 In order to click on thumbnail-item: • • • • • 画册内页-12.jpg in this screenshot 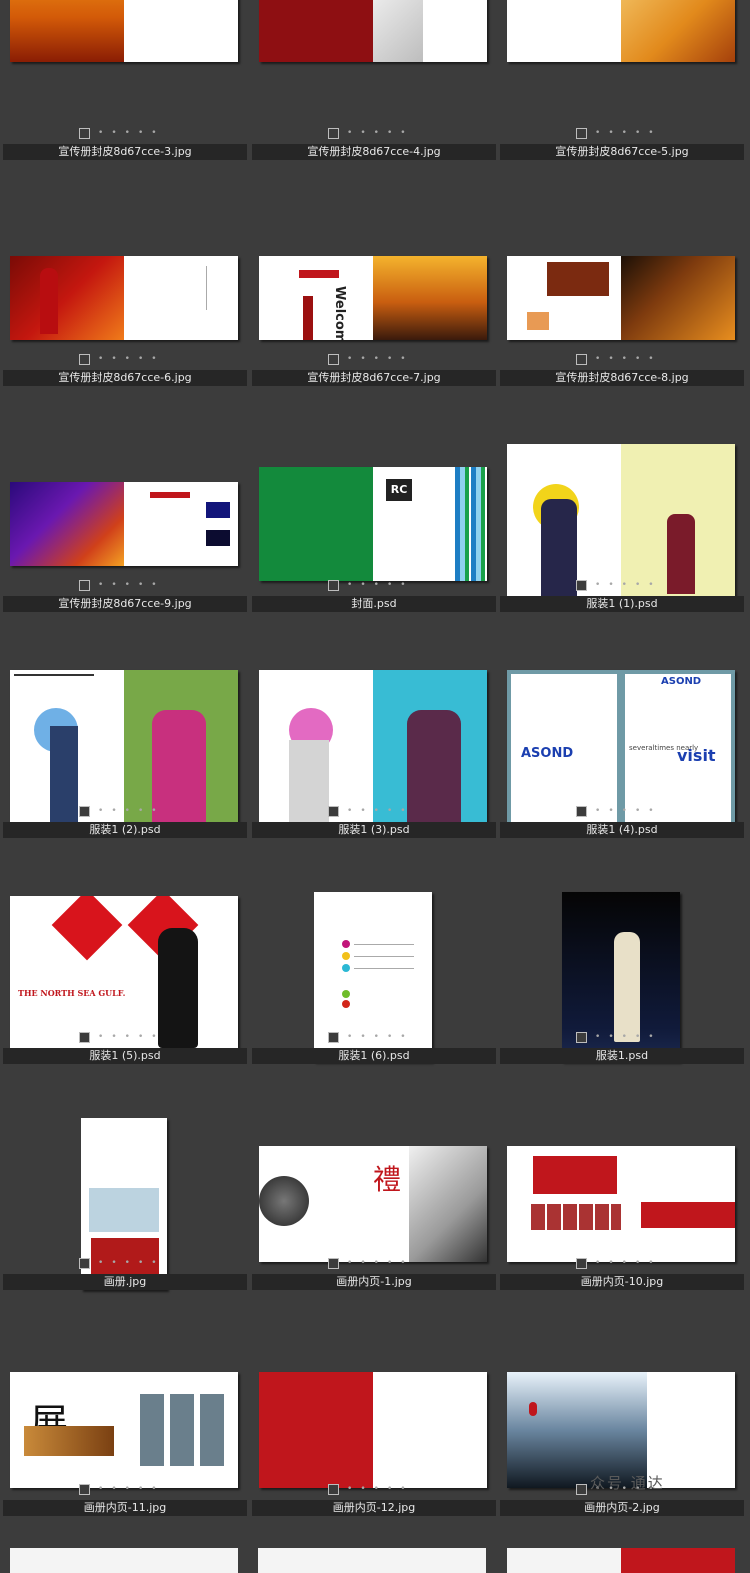, I will do `click(374, 1419)`.